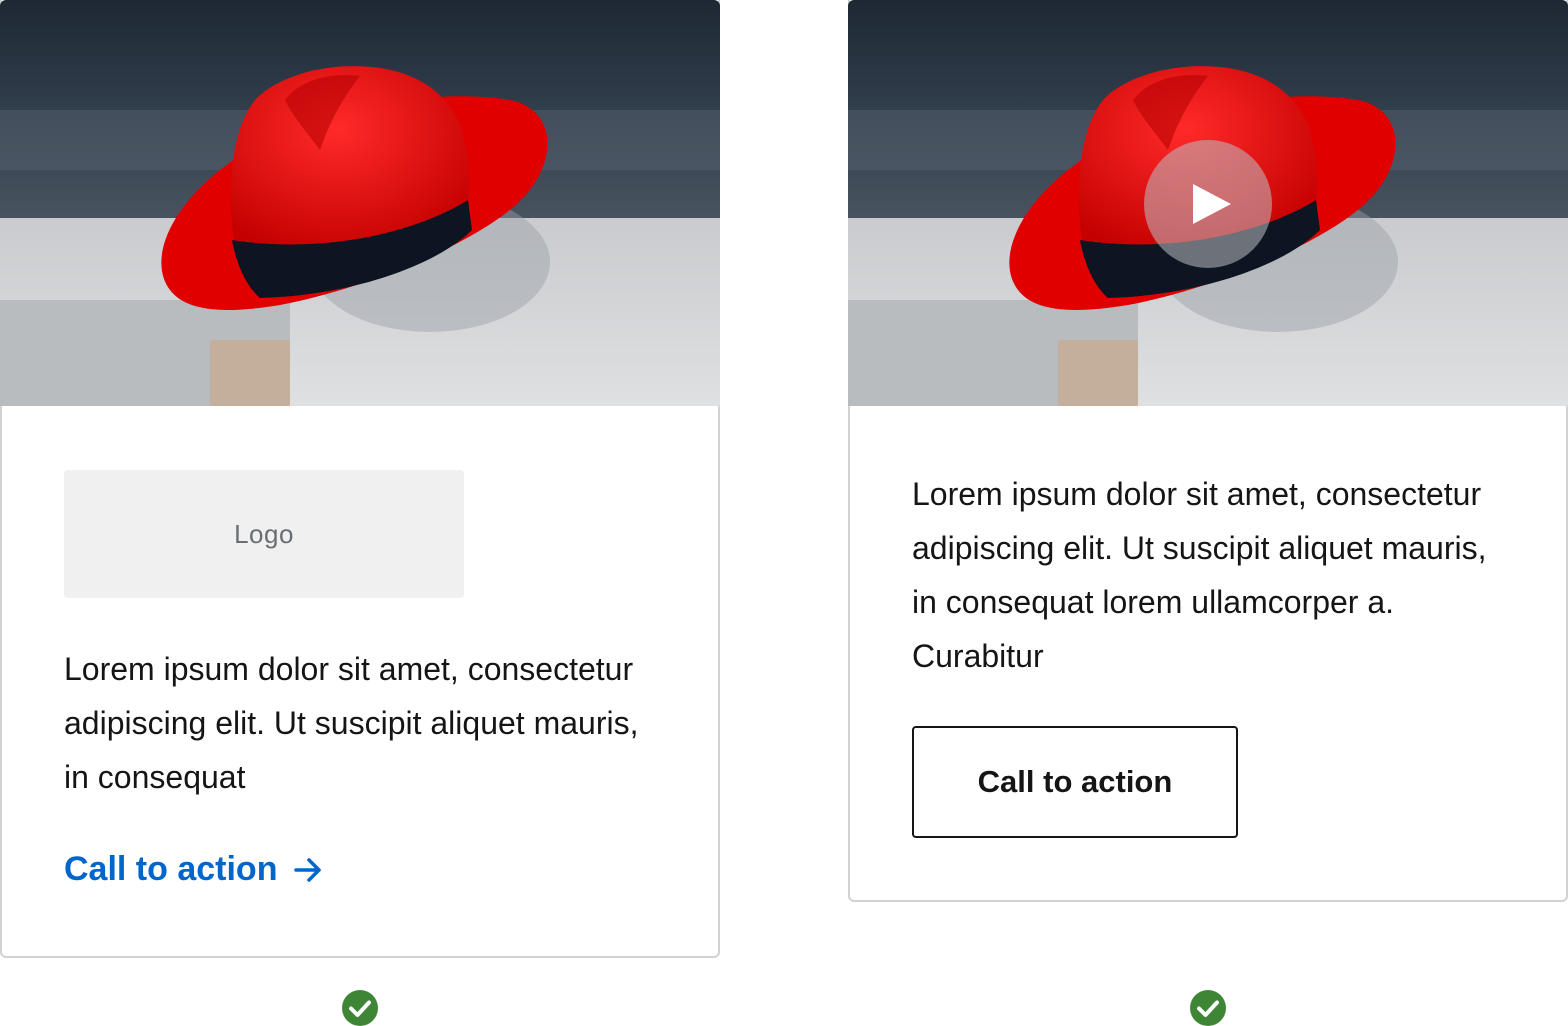 This screenshot has width=1568, height=1026. Describe the element at coordinates (1212, 204) in the screenshot. I see `play-icon` at that location.